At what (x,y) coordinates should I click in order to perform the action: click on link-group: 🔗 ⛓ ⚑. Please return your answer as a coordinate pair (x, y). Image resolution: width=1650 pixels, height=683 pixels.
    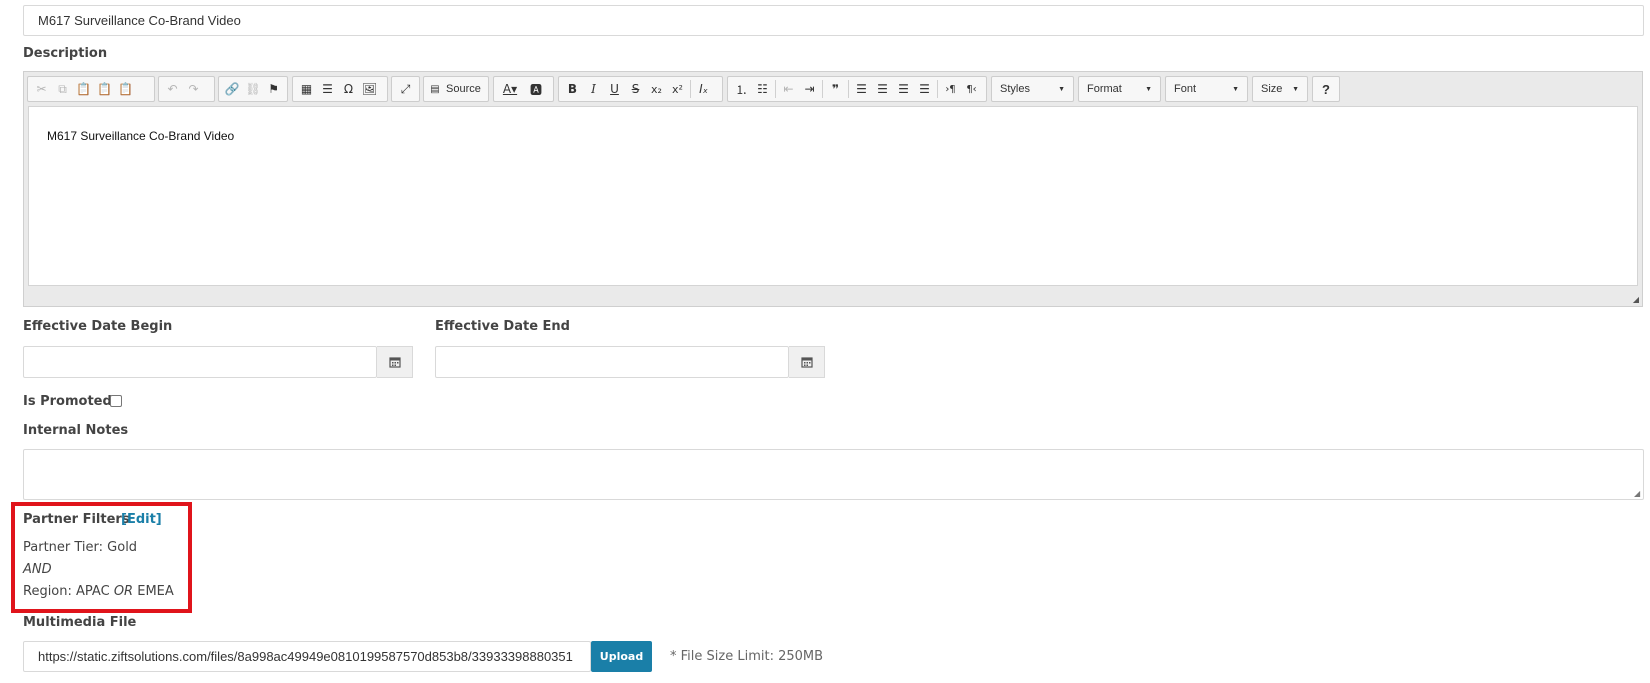
    Looking at the image, I should click on (253, 89).